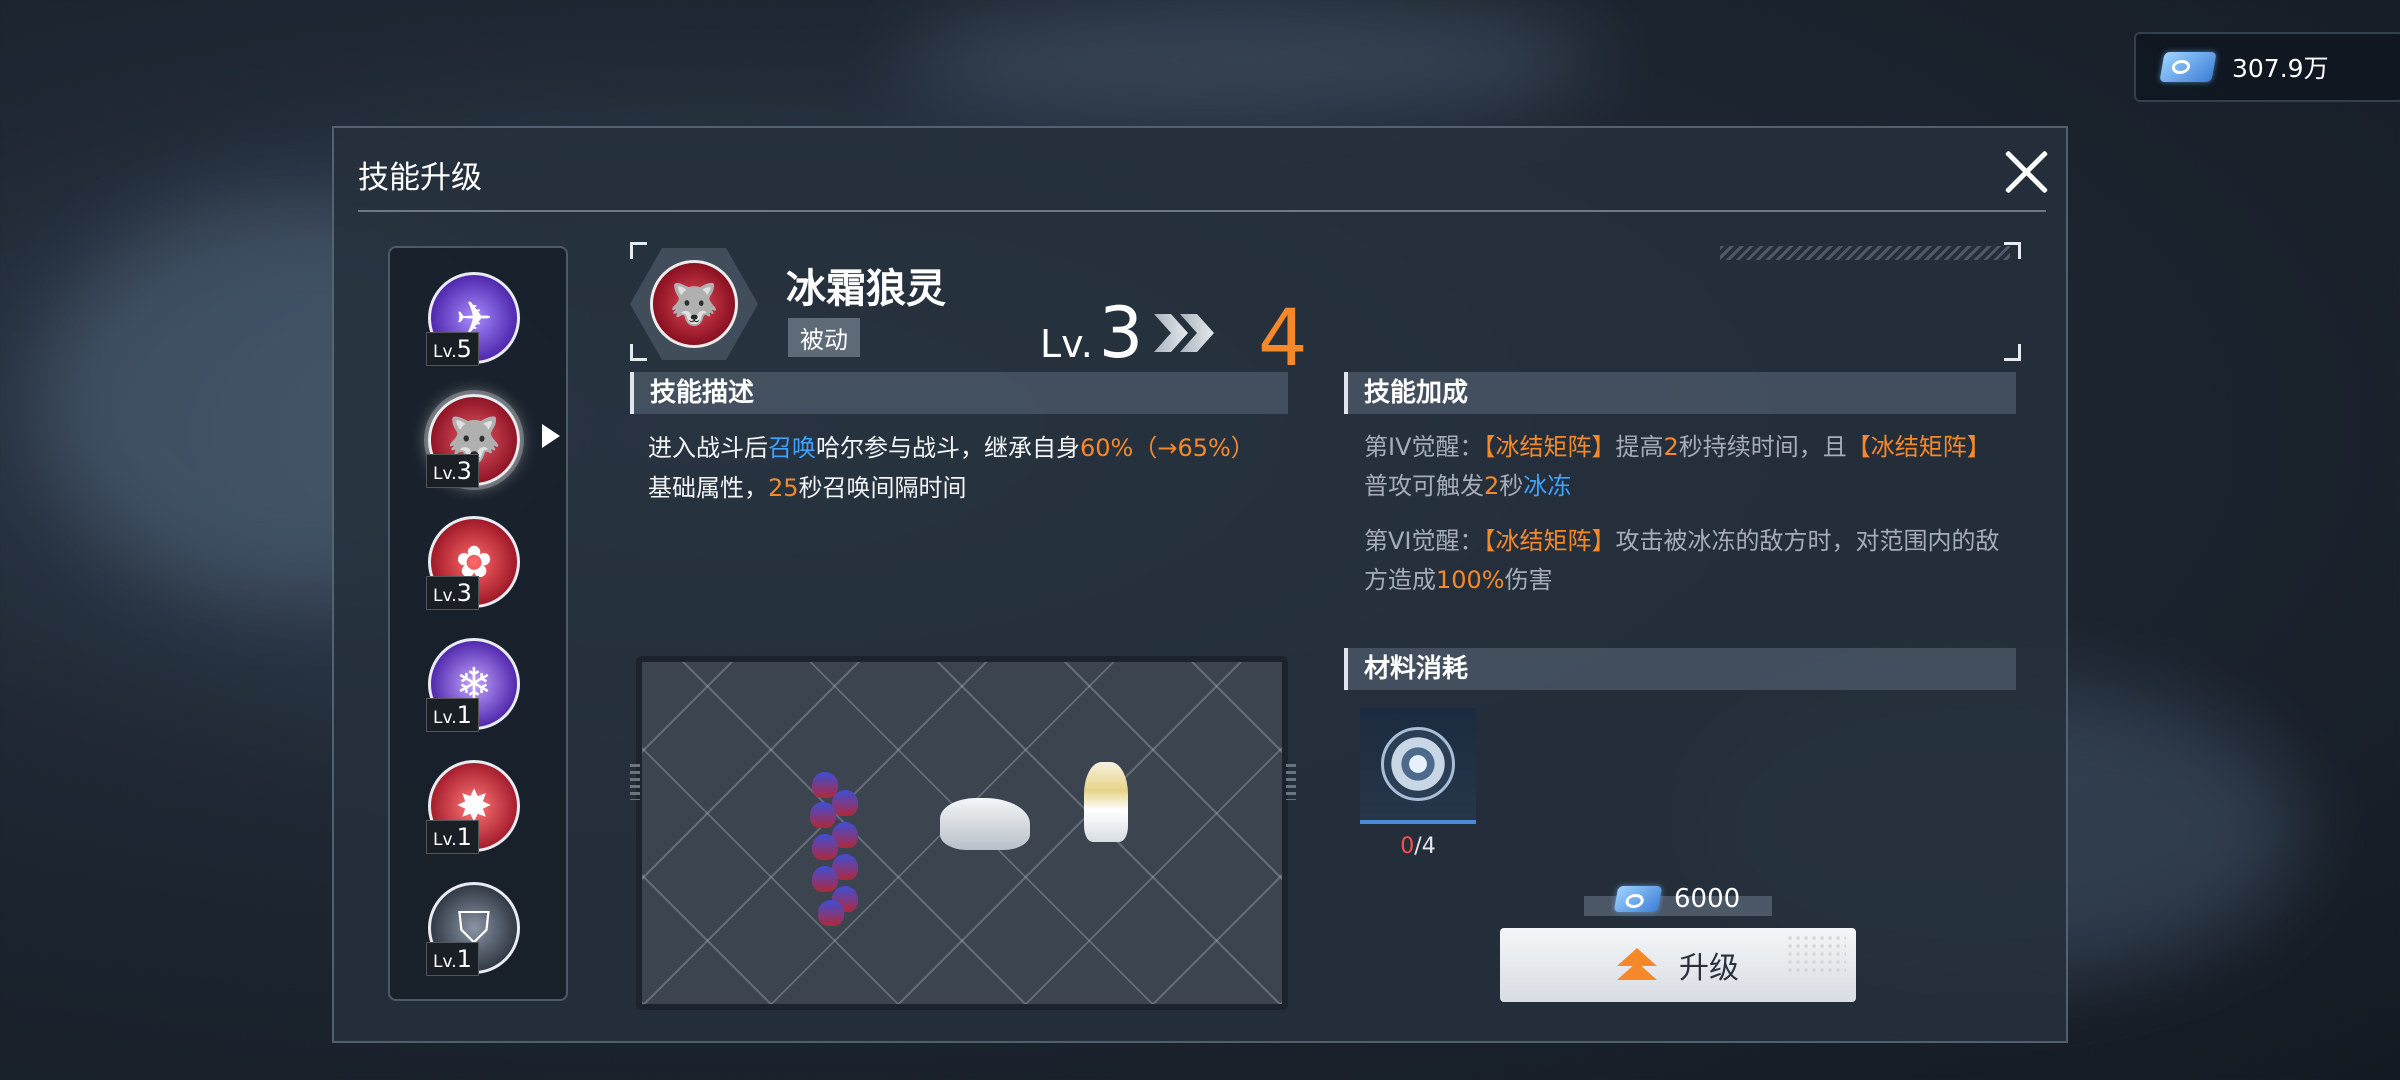  Describe the element at coordinates (1680, 393) in the screenshot. I see `bonus-header: 技能加成` at that location.